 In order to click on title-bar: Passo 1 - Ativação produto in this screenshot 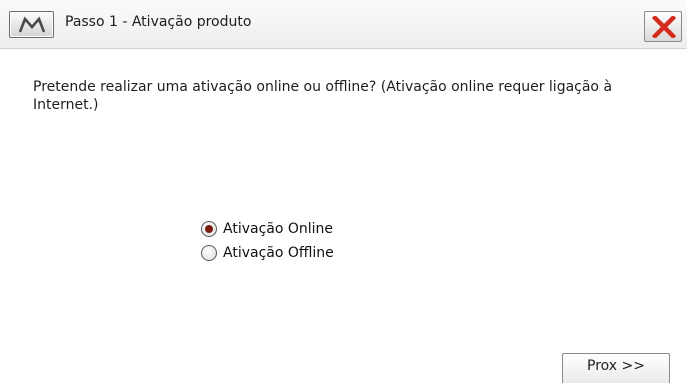, I will do `click(343, 24)`.